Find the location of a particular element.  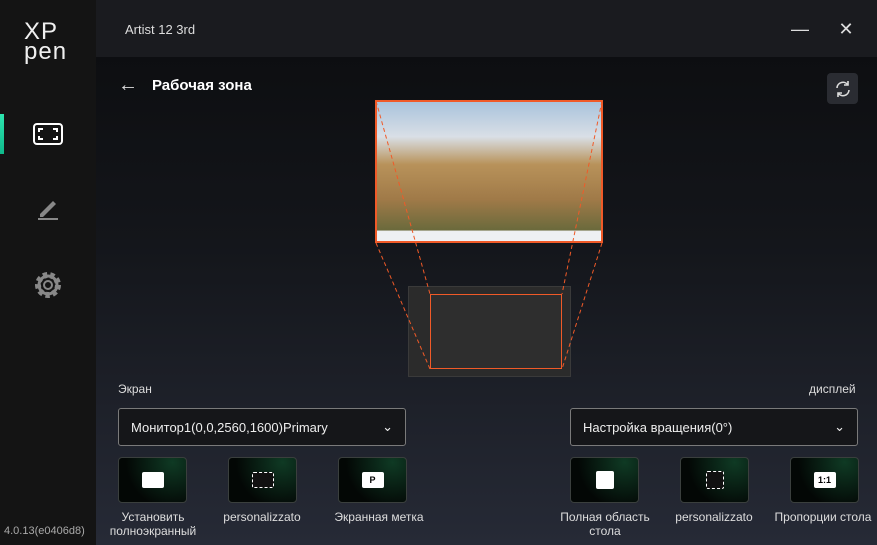

custom-screen-option-button is located at coordinates (262, 480).